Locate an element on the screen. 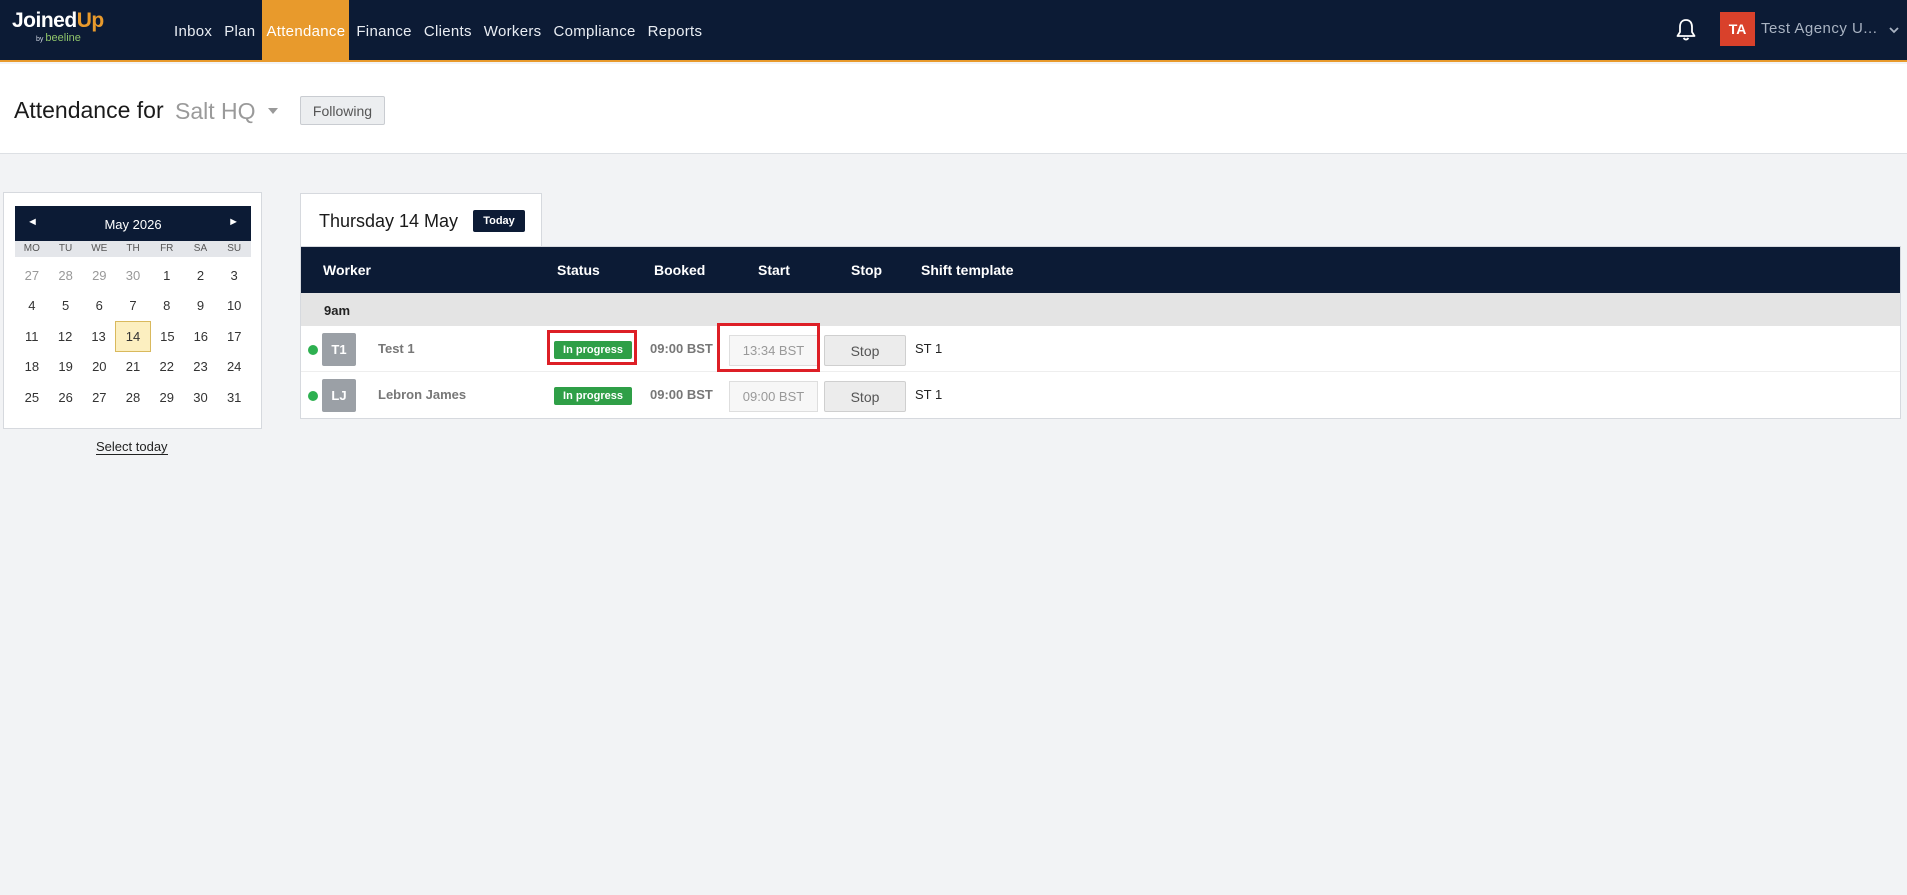  online-status-dot is located at coordinates (313, 350).